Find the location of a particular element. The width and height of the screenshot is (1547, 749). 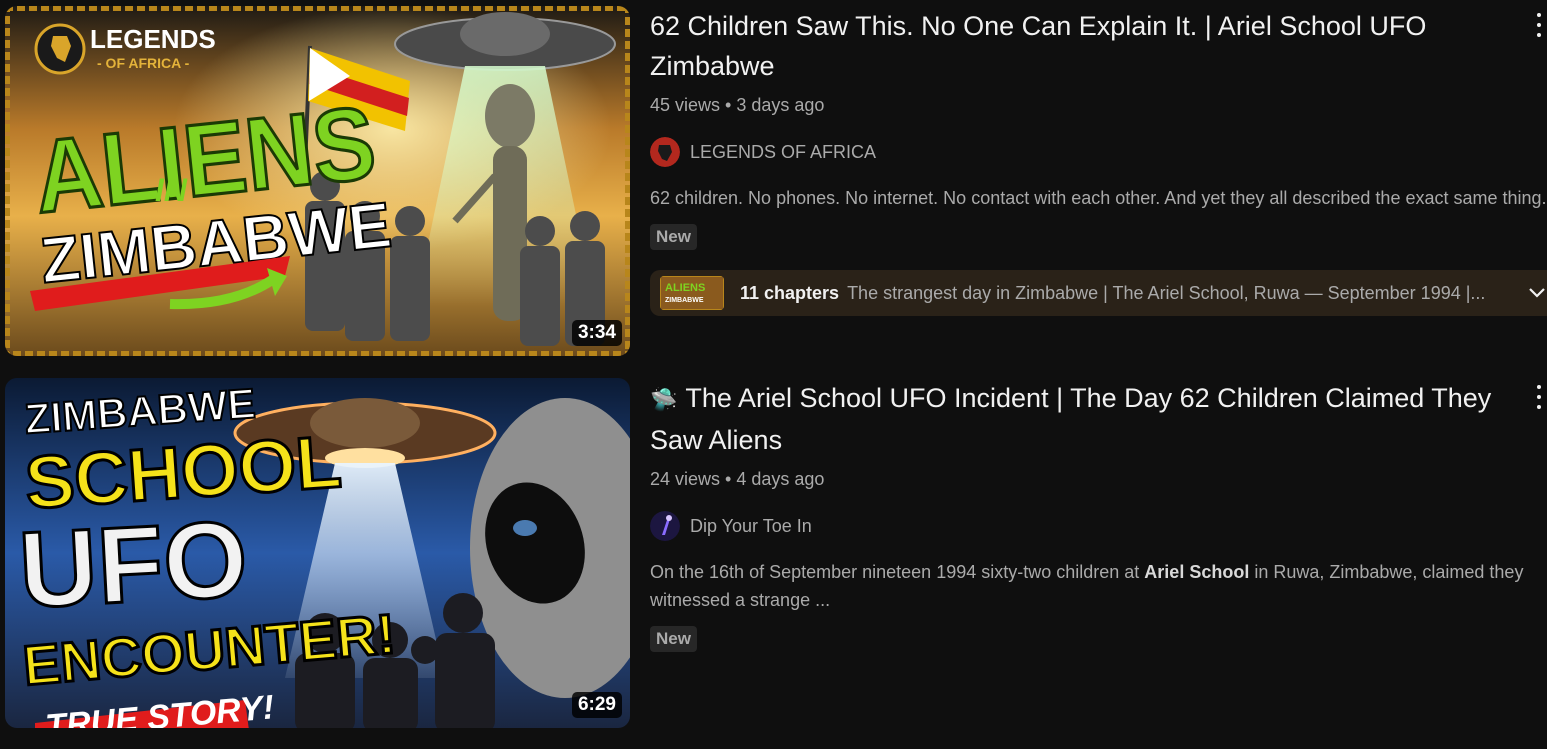

chapter-thumbnail: ALIENS ZIMBABWE is located at coordinates (692, 293).